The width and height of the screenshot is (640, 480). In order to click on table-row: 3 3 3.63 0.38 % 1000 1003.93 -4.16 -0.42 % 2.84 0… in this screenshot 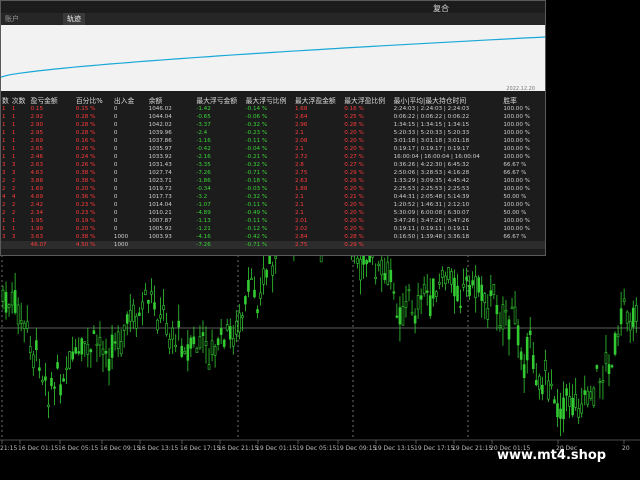, I will do `click(273, 237)`.